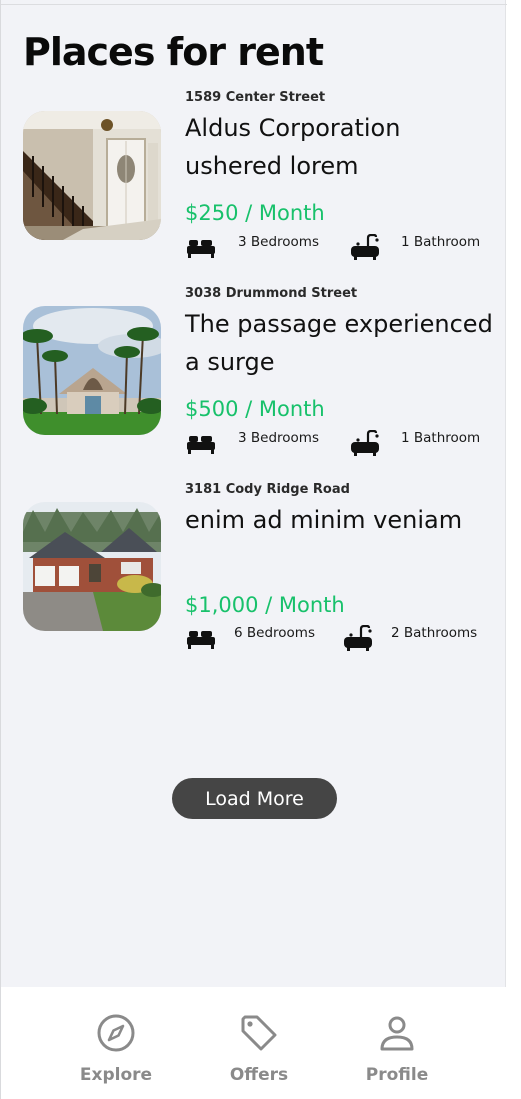 Image resolution: width=521 pixels, height=1099 pixels. I want to click on nav-label-offers: Offers, so click(259, 1075).